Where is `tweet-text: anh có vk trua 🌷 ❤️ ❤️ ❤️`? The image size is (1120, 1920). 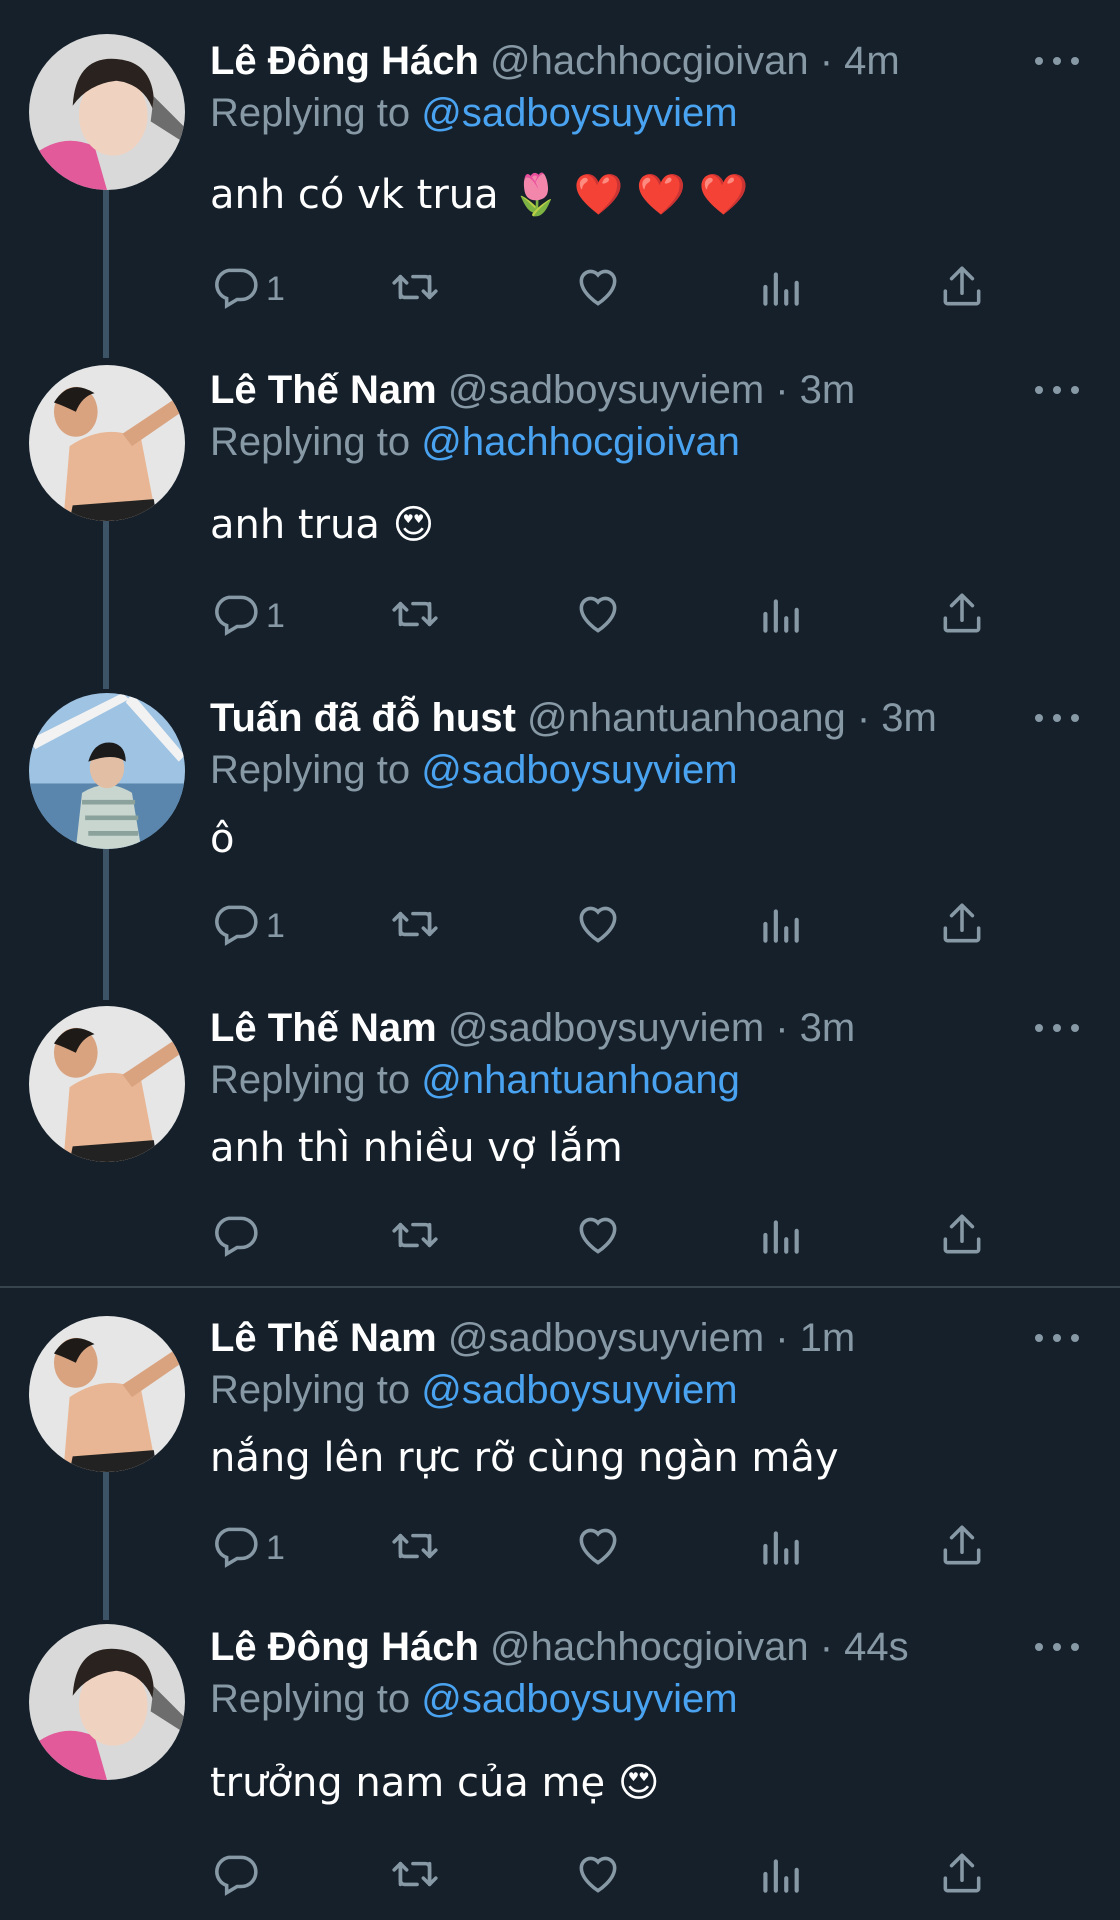 tweet-text: anh có vk trua 🌷 ❤️ ❤️ ❤️ is located at coordinates (479, 195).